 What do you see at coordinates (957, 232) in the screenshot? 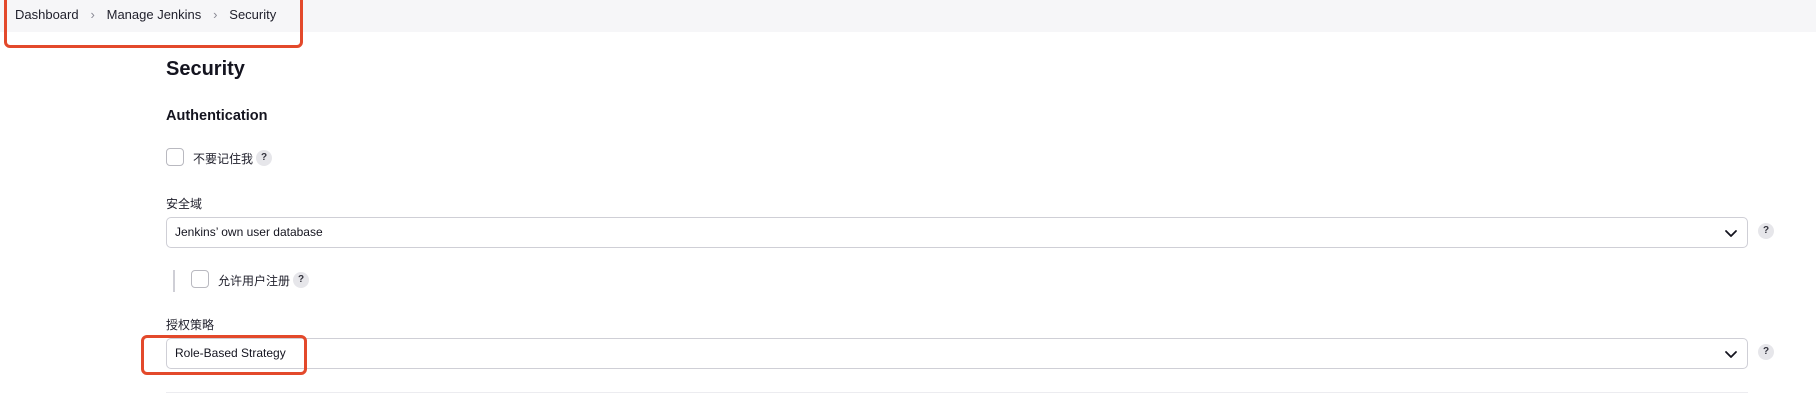
I see `security-realm-select: Jenkins’ own user database` at bounding box center [957, 232].